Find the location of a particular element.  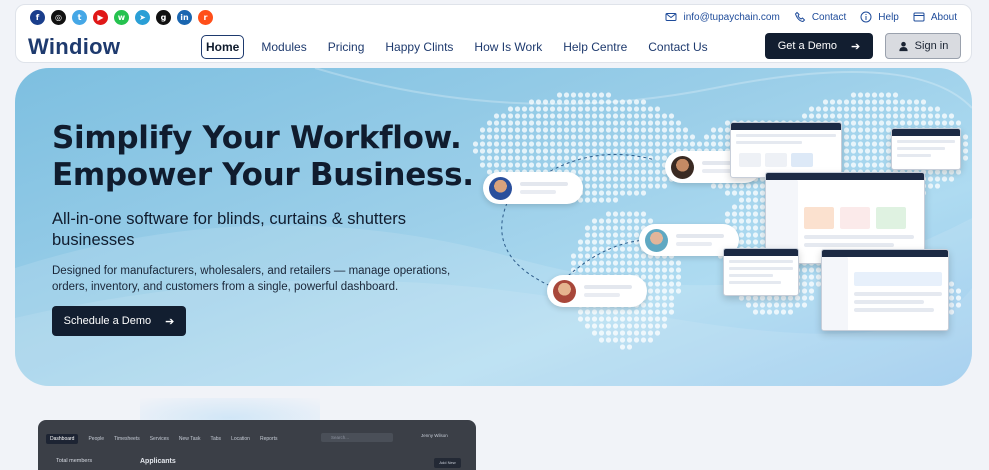

dashboard-heading: Applicants is located at coordinates (158, 461).